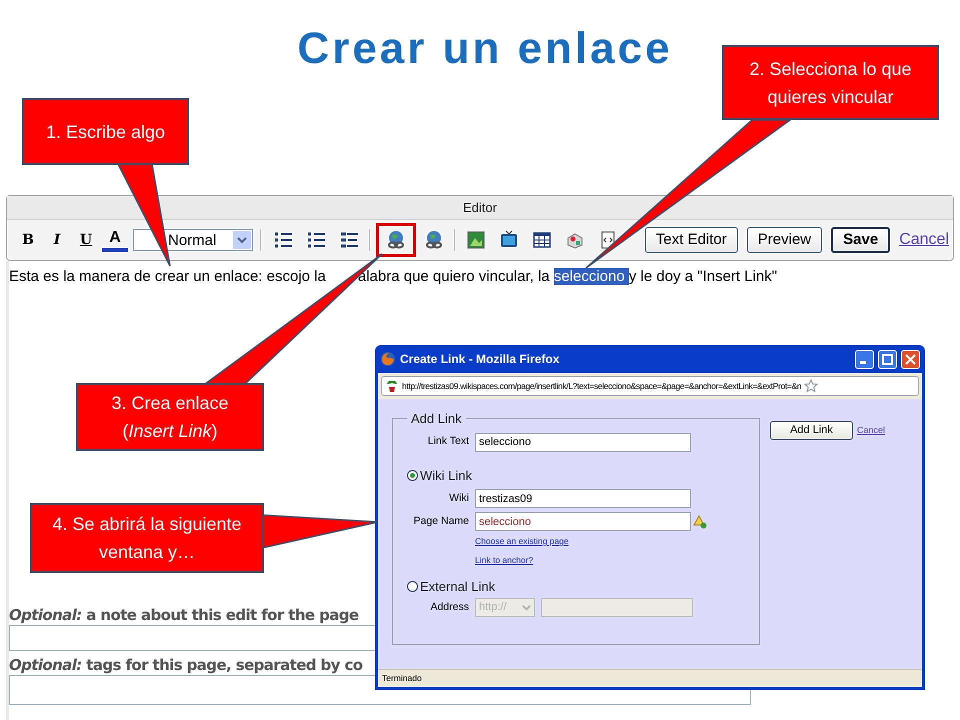 This screenshot has height=720, width=960. I want to click on maximize-icon, so click(887, 359).